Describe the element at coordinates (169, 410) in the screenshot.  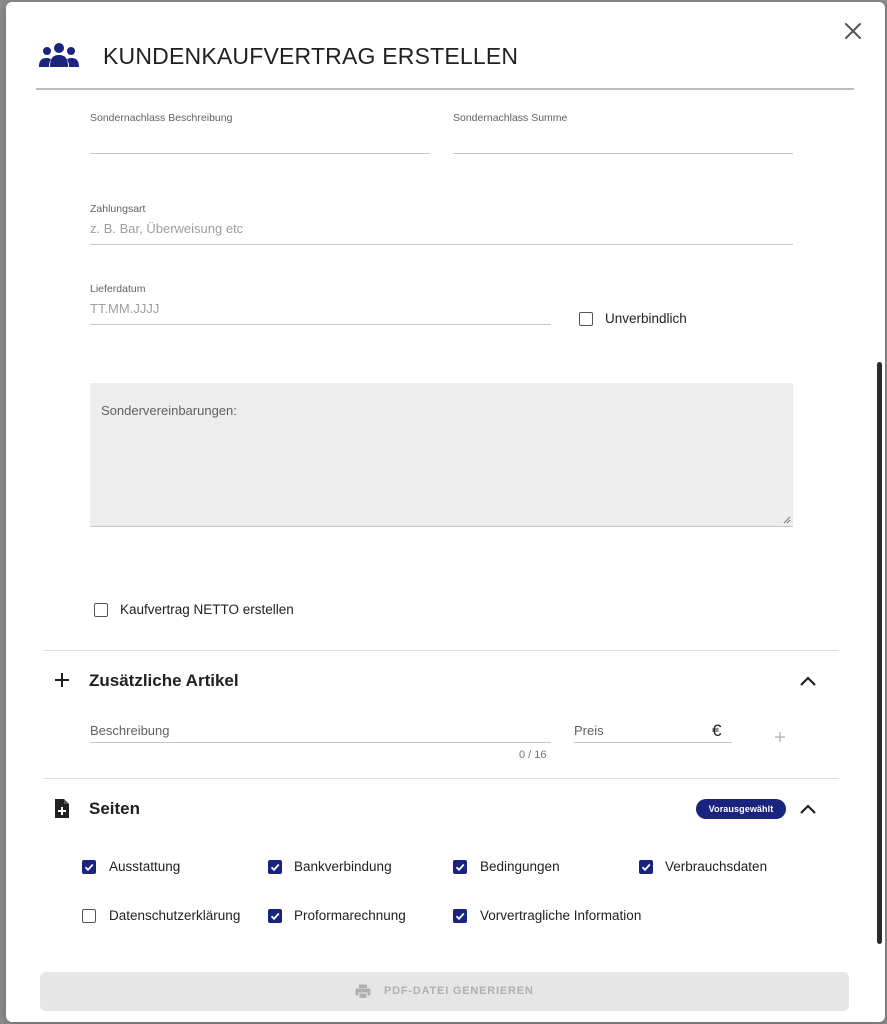
I see `sondervereinbarungen-placeholder: Sondervereinbarungen:` at that location.